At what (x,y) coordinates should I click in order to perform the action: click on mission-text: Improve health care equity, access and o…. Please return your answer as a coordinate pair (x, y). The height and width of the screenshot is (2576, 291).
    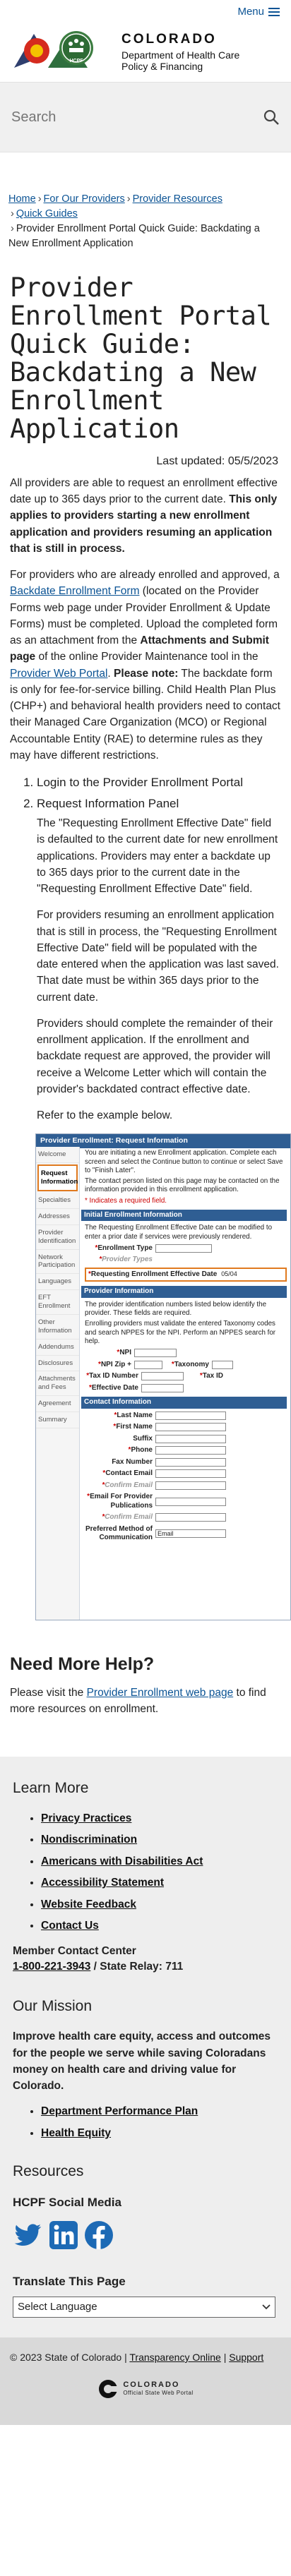
    Looking at the image, I should click on (142, 2061).